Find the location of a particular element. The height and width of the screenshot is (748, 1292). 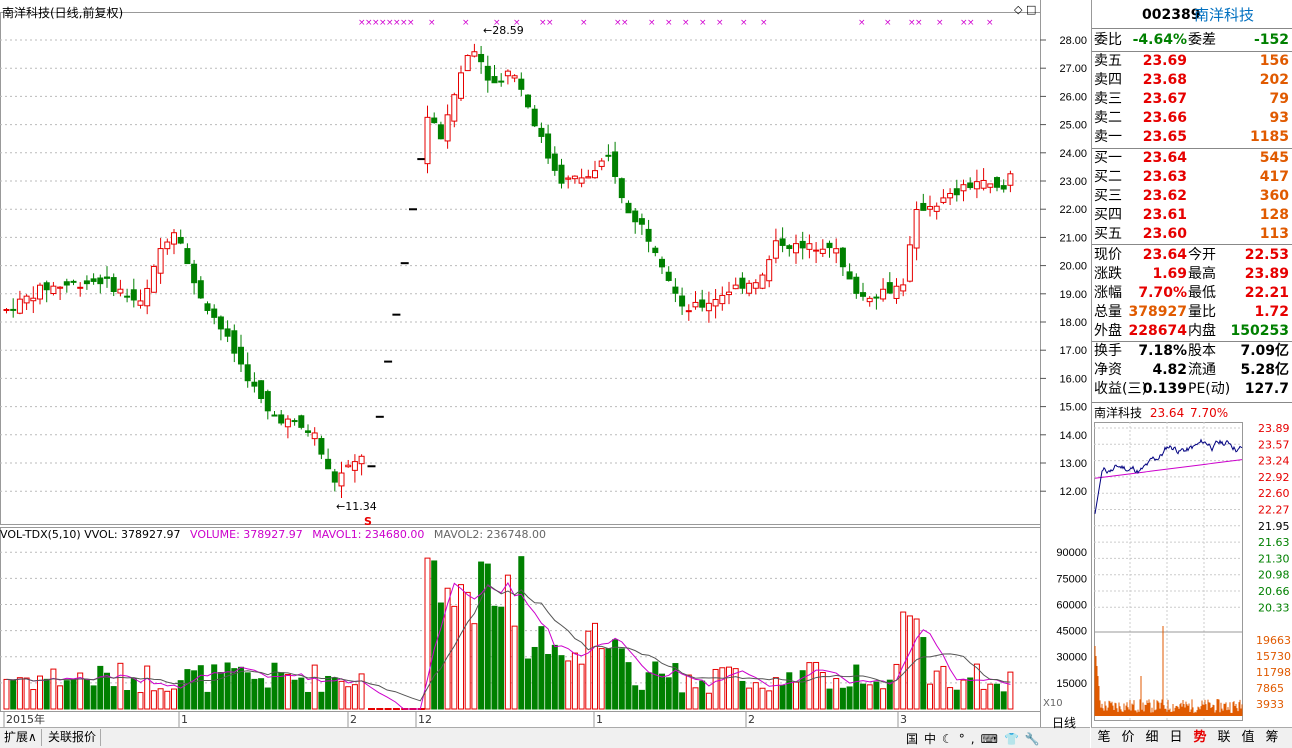

tab-related-quotes: 关联报价 is located at coordinates (73, 737).